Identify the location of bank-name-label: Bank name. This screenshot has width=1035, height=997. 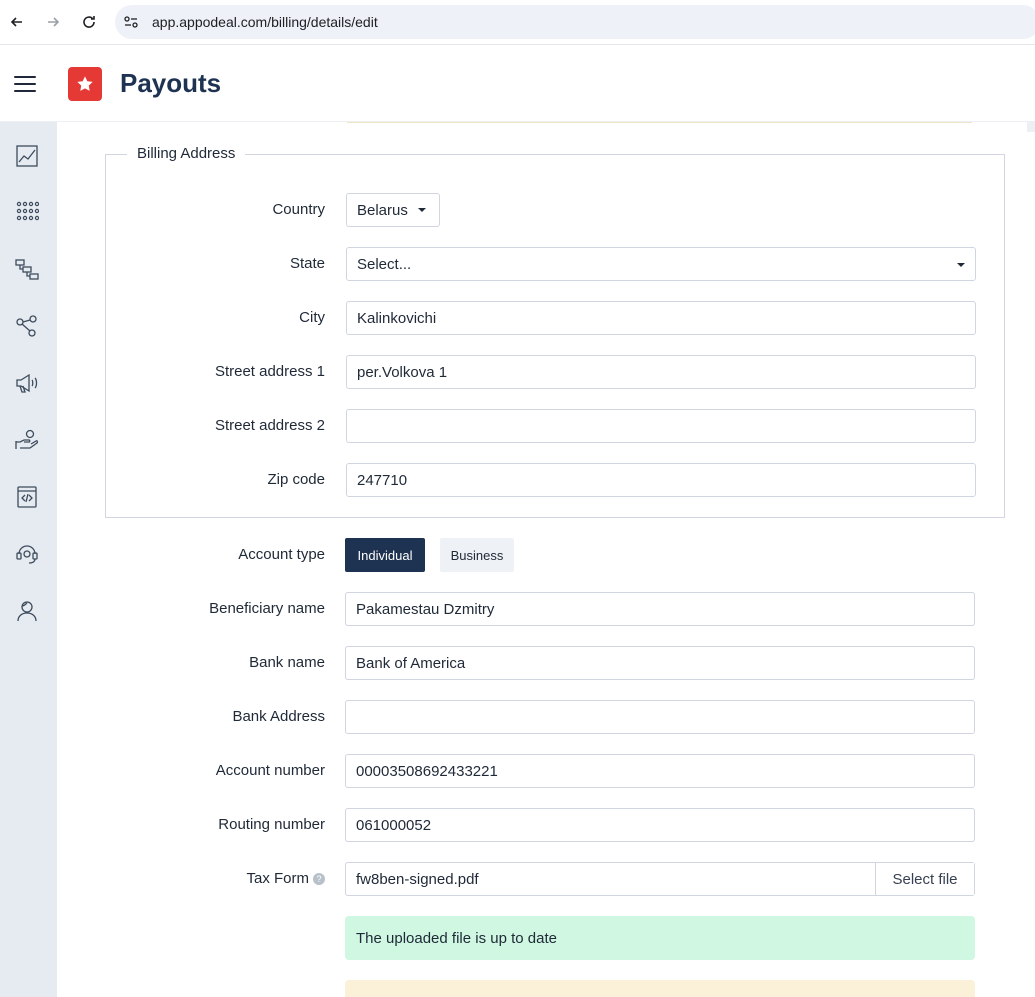
(287, 662).